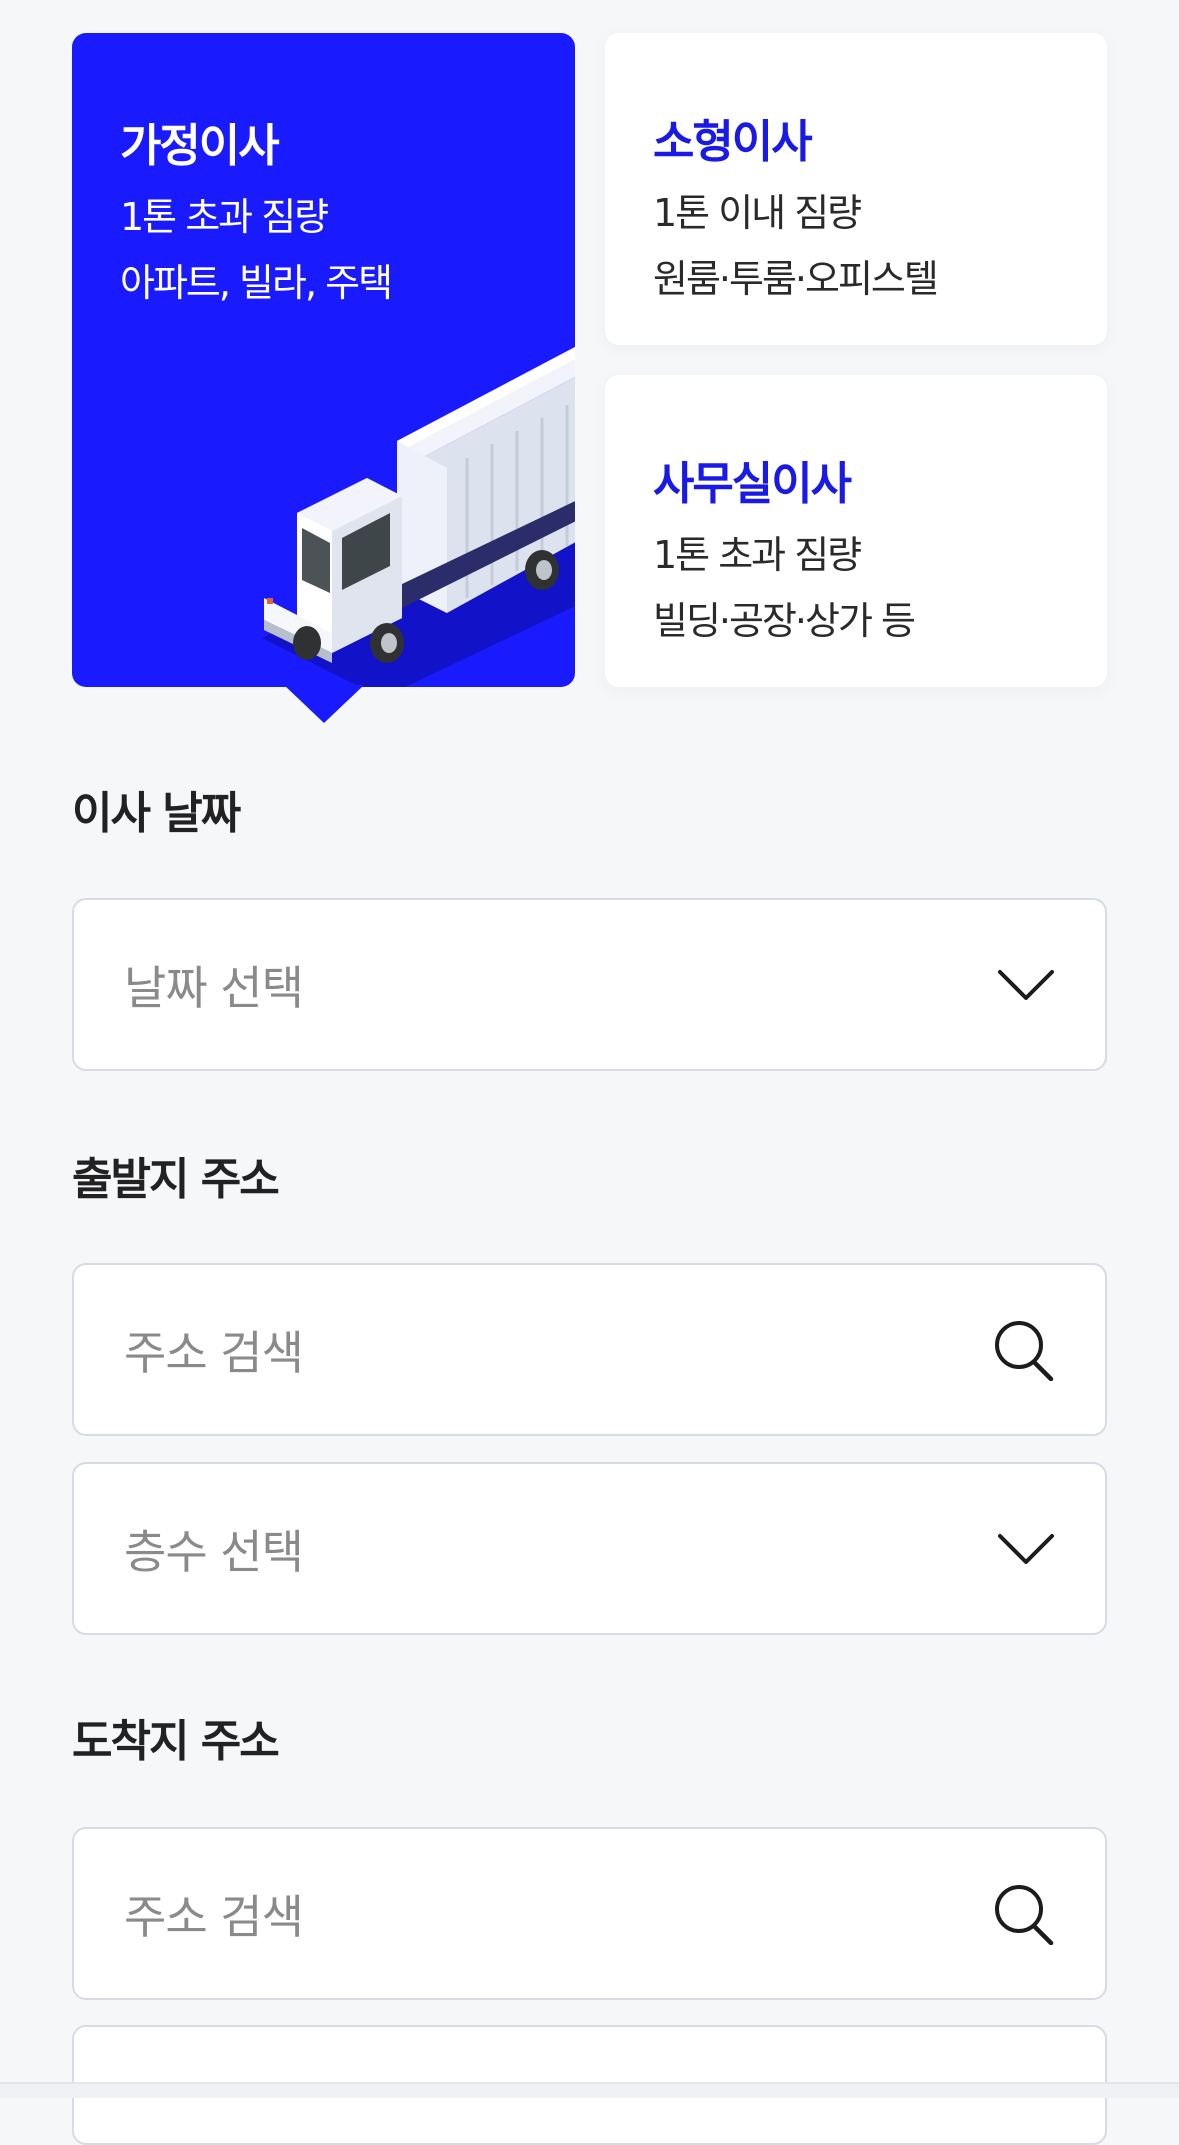 This screenshot has height=2145, width=1179. Describe the element at coordinates (784, 621) in the screenshot. I see `card-description: 빌딩·공장·상가 등` at that location.